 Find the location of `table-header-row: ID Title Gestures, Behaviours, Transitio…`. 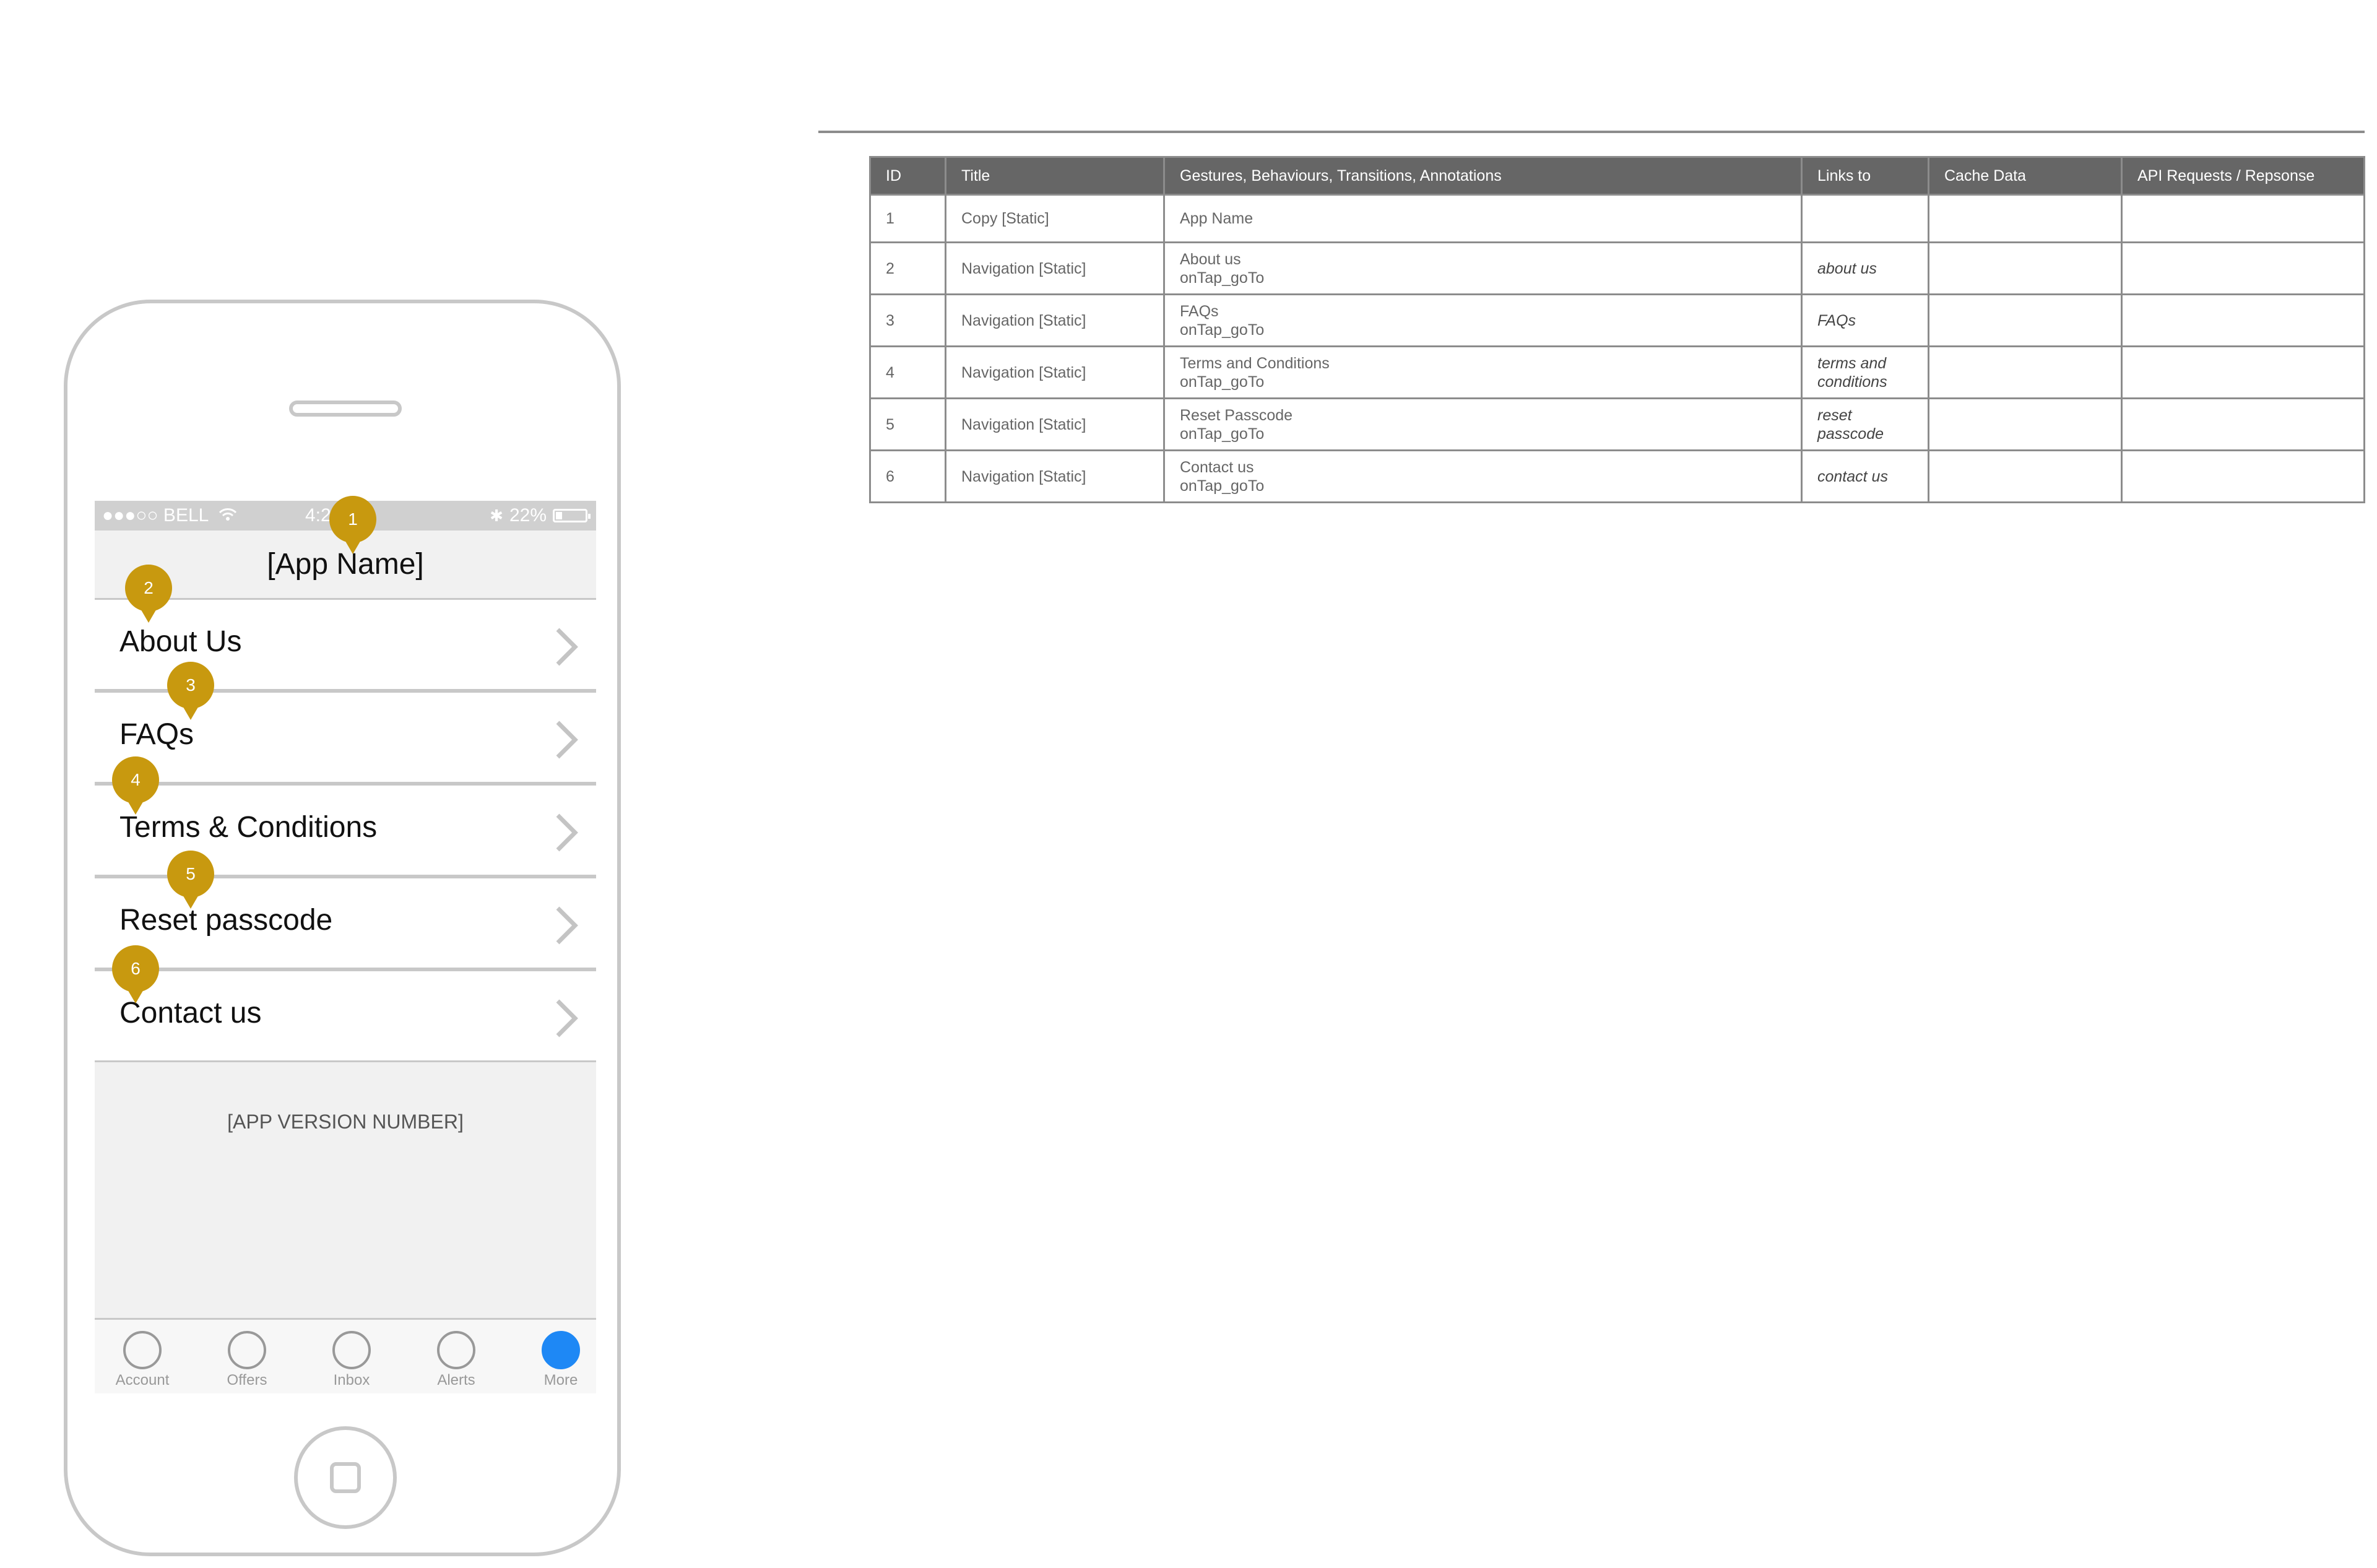

table-header-row: ID Title Gestures, Behaviours, Transitio… is located at coordinates (1617, 176).